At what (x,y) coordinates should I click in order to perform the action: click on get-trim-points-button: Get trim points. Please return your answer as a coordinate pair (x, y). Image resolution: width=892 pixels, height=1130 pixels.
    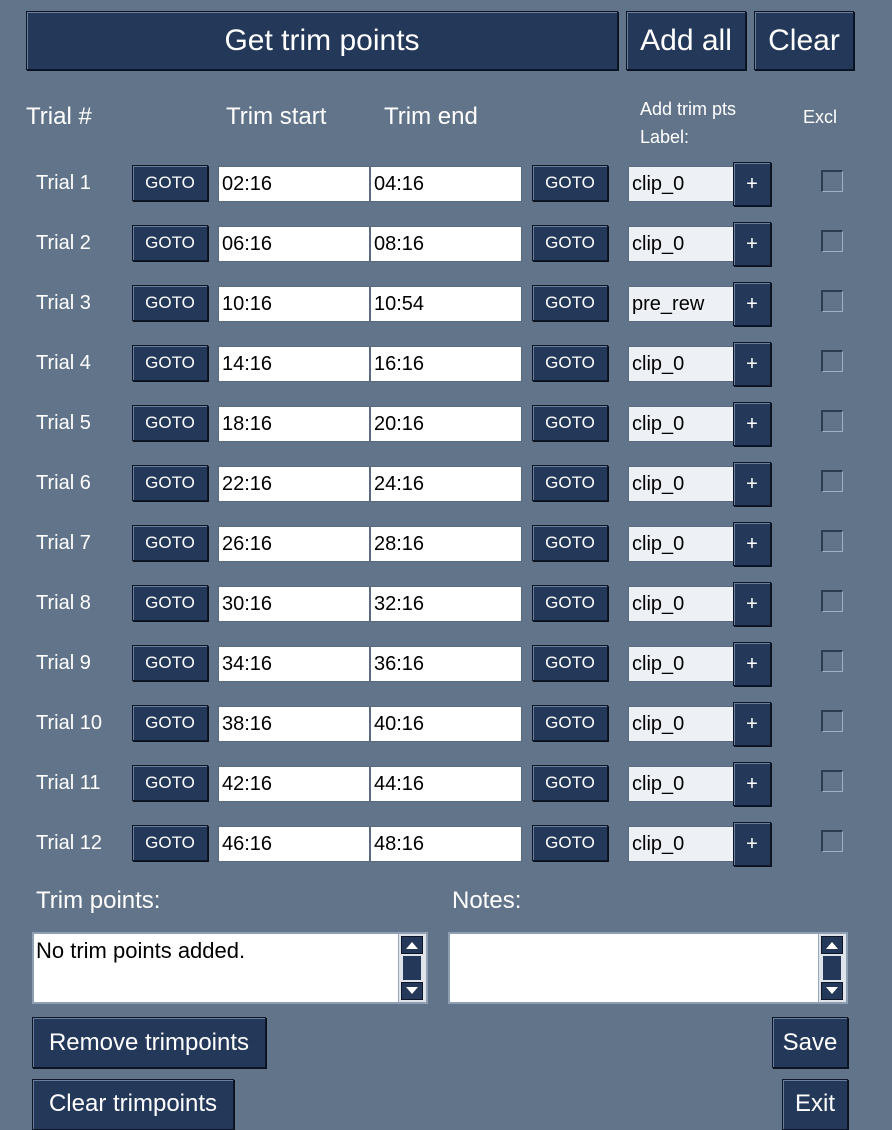
    Looking at the image, I should click on (322, 40).